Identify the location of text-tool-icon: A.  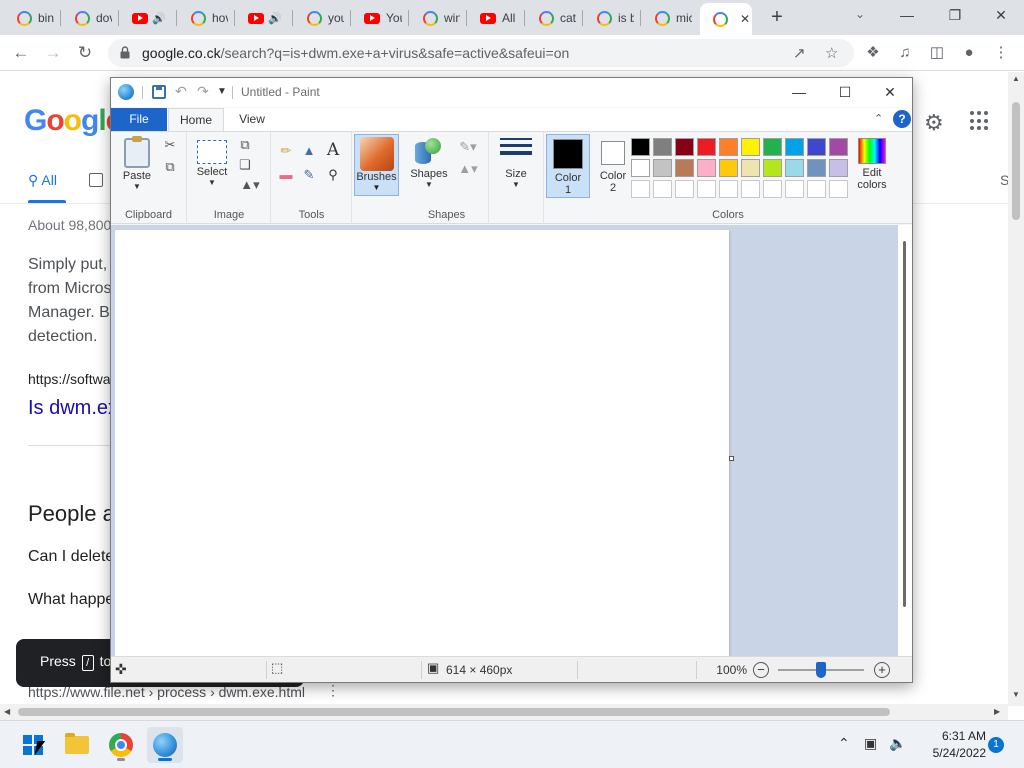
(333, 150).